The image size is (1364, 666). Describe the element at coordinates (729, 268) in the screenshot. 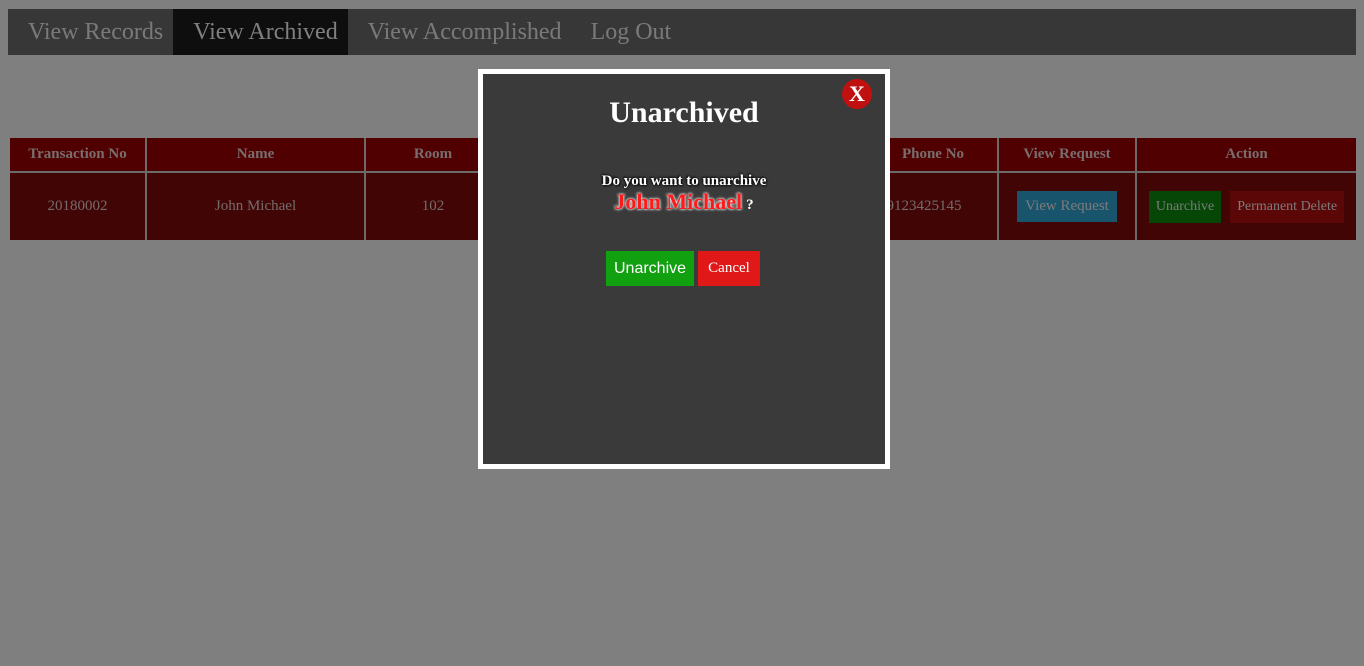

I see `cancel-button: Cancel` at that location.